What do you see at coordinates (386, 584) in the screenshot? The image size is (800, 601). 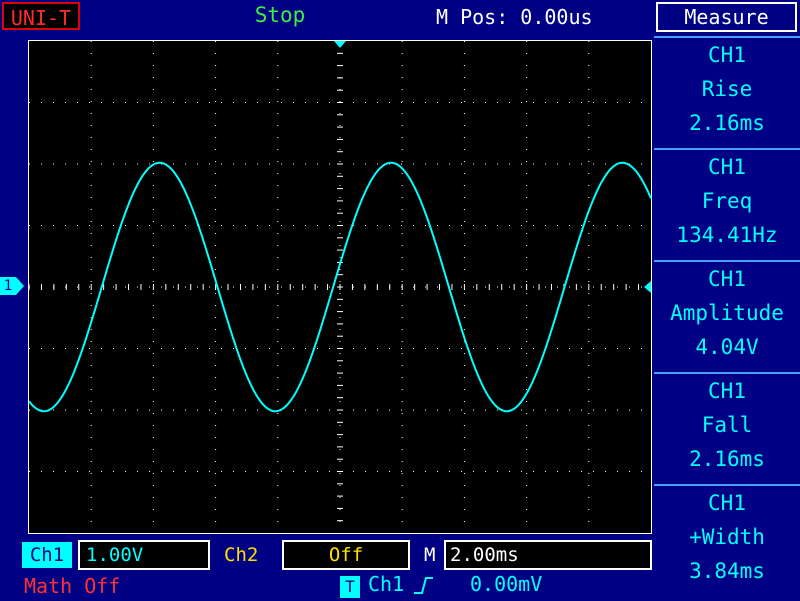 I see `trigger-source: Ch1` at bounding box center [386, 584].